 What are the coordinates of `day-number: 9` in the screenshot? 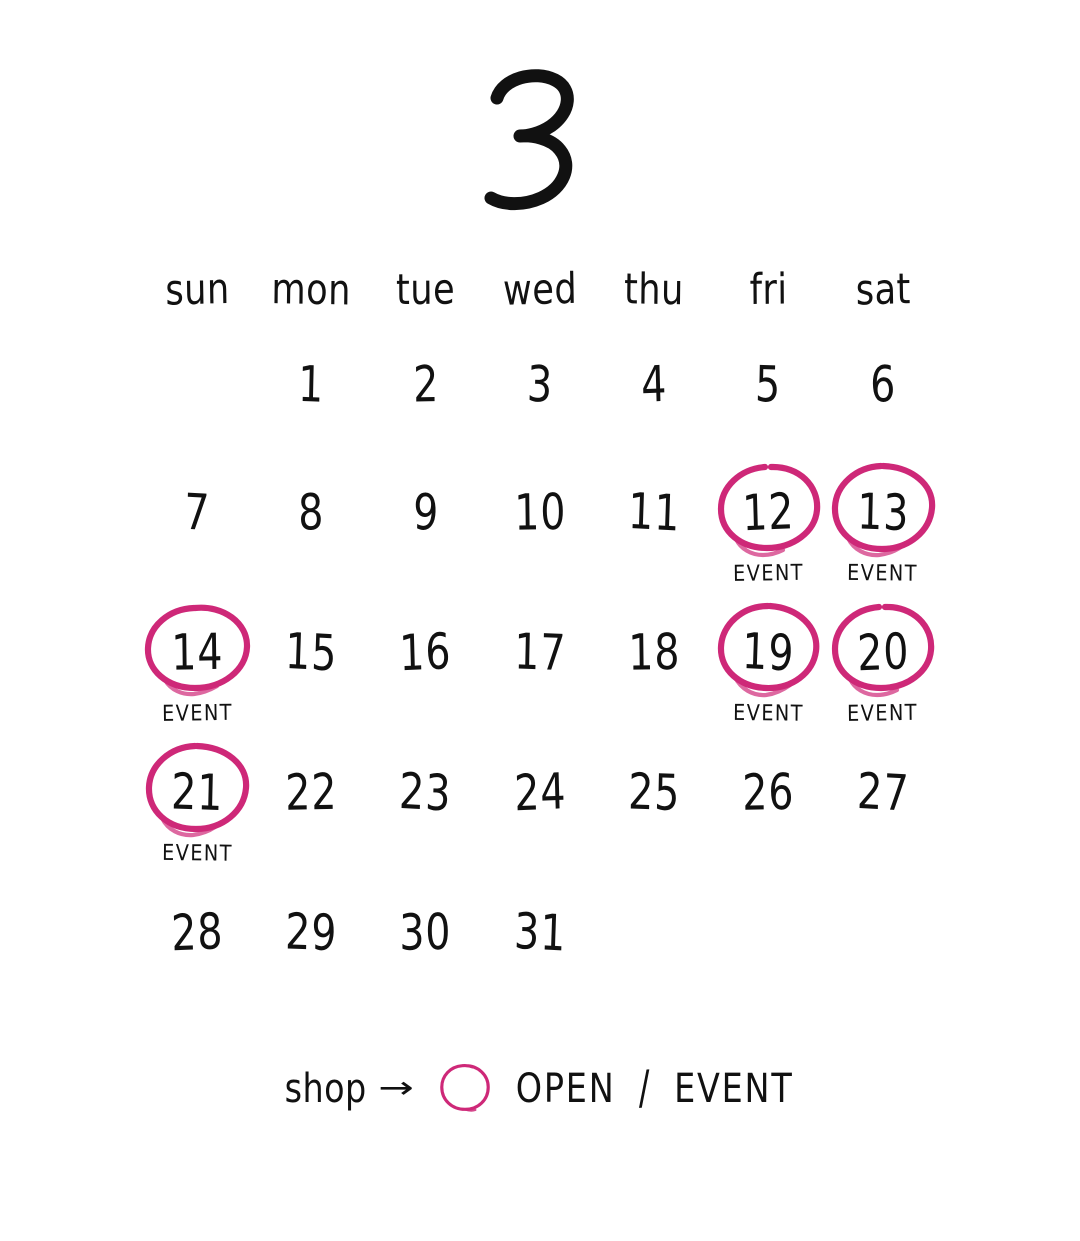 It's located at (426, 512).